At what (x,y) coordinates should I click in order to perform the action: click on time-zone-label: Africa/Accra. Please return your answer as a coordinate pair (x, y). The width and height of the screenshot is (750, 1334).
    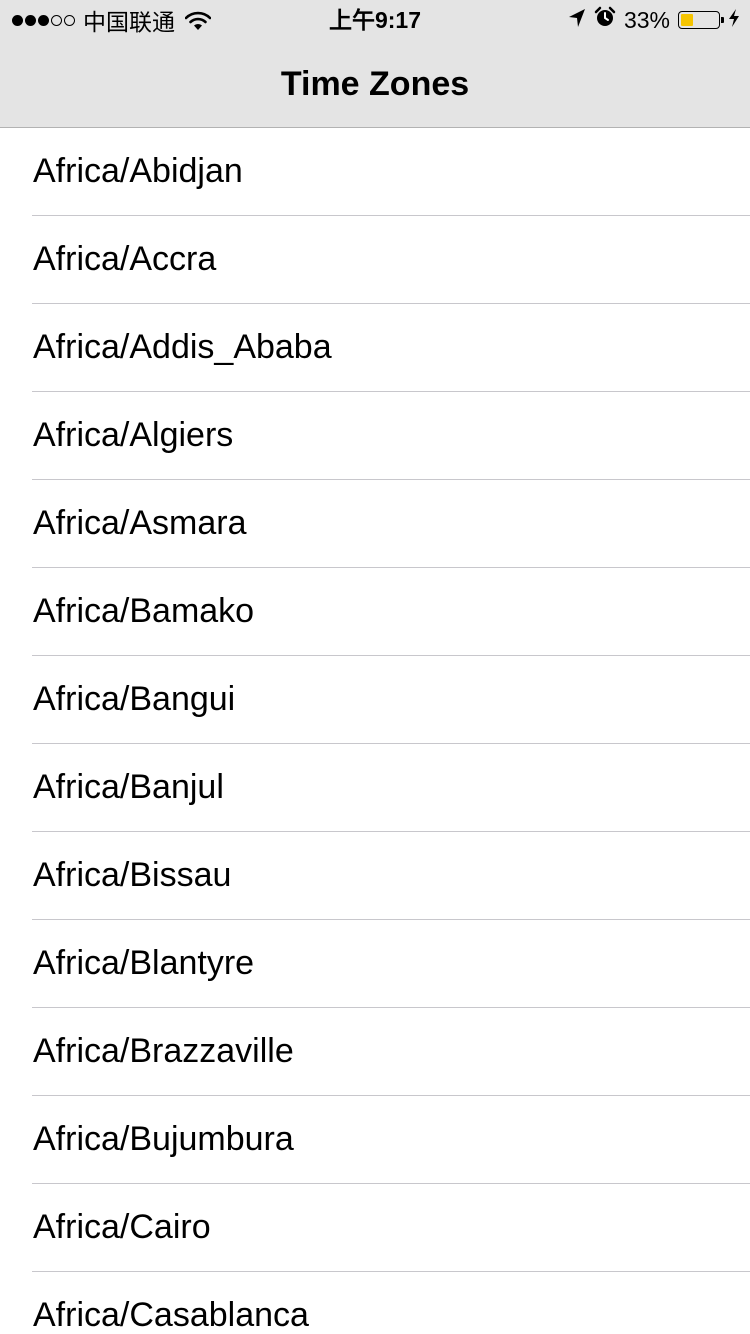
    Looking at the image, I should click on (125, 259).